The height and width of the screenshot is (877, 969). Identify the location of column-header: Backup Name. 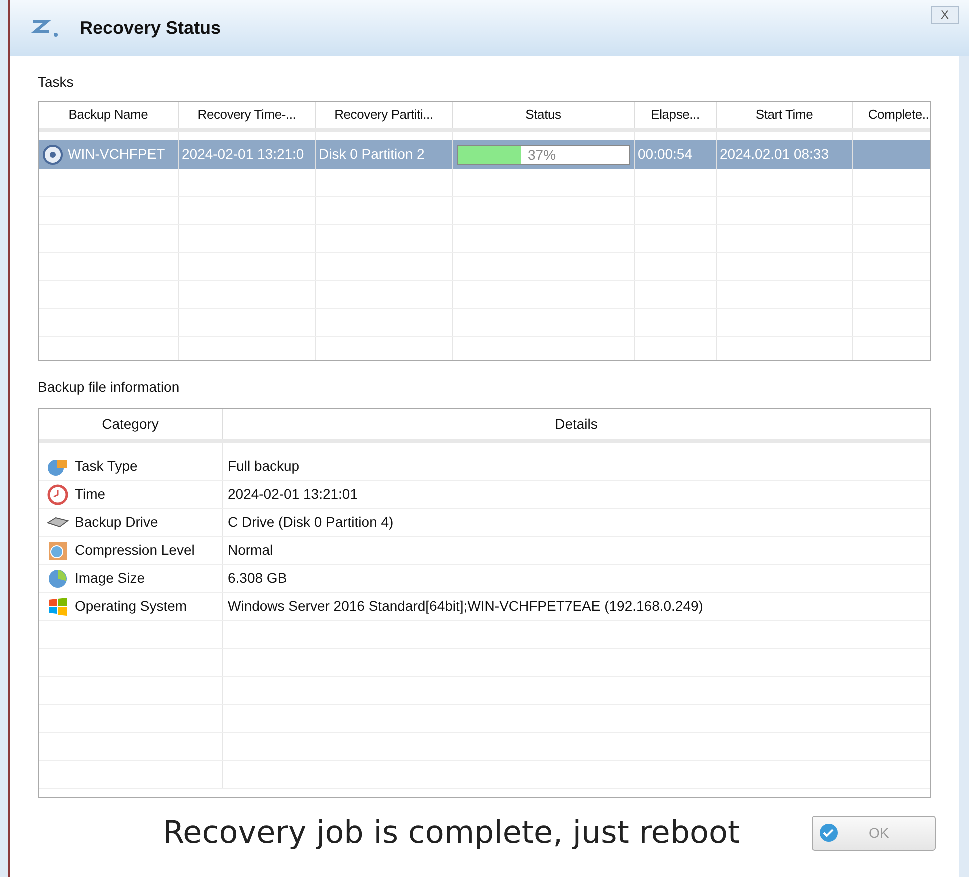
(109, 115).